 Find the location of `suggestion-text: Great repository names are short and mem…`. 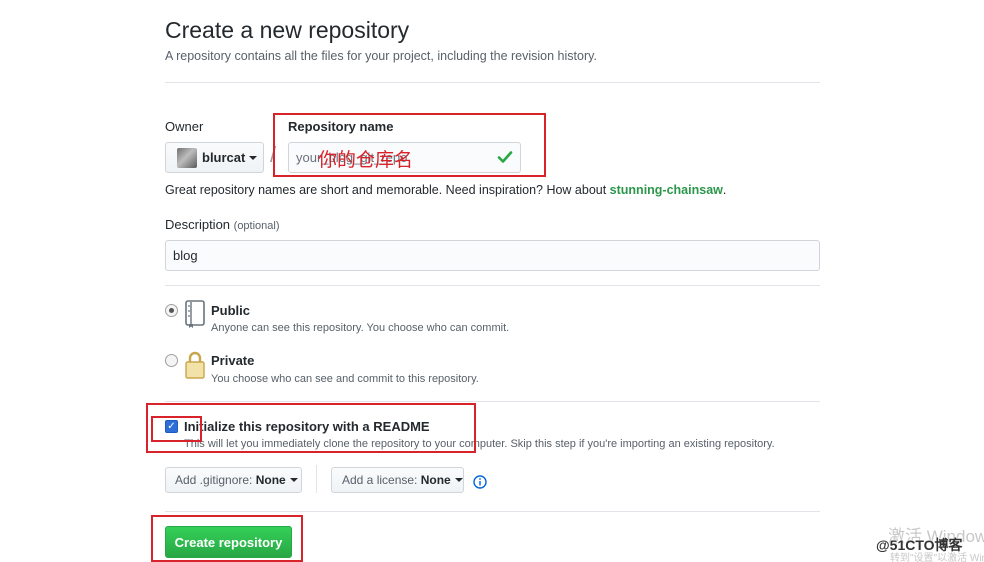

suggestion-text: Great repository names are short and mem… is located at coordinates (387, 190).